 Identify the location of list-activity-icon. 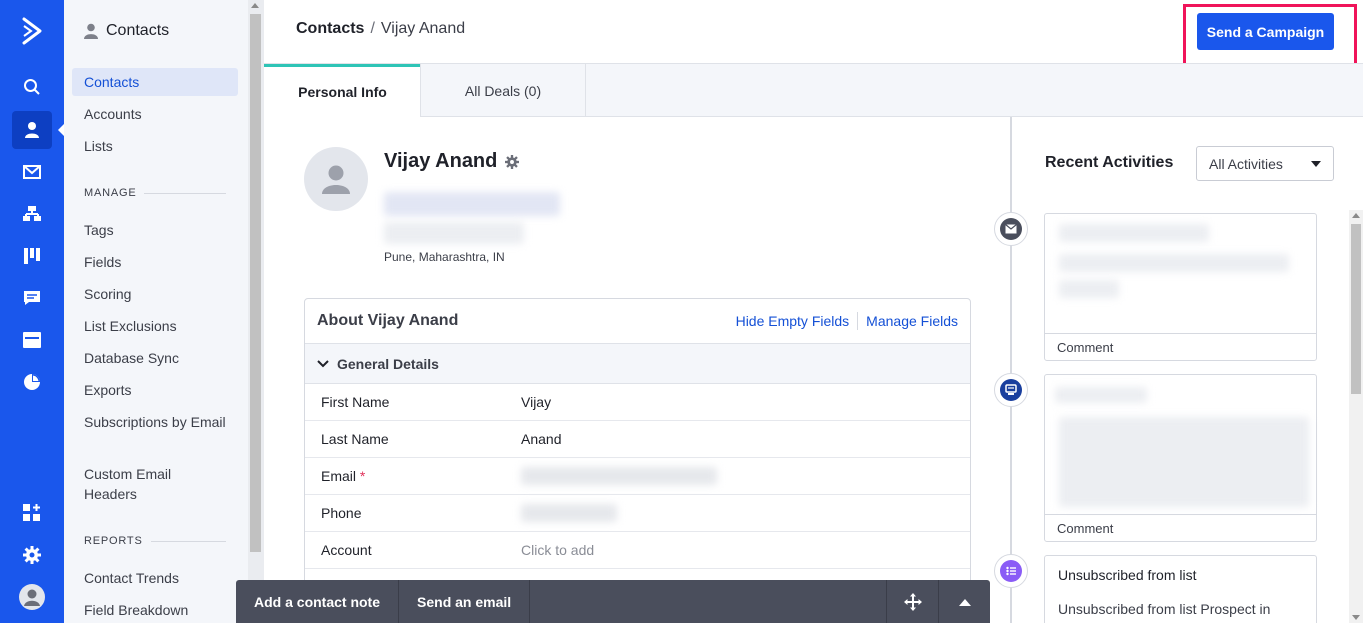
(1011, 571).